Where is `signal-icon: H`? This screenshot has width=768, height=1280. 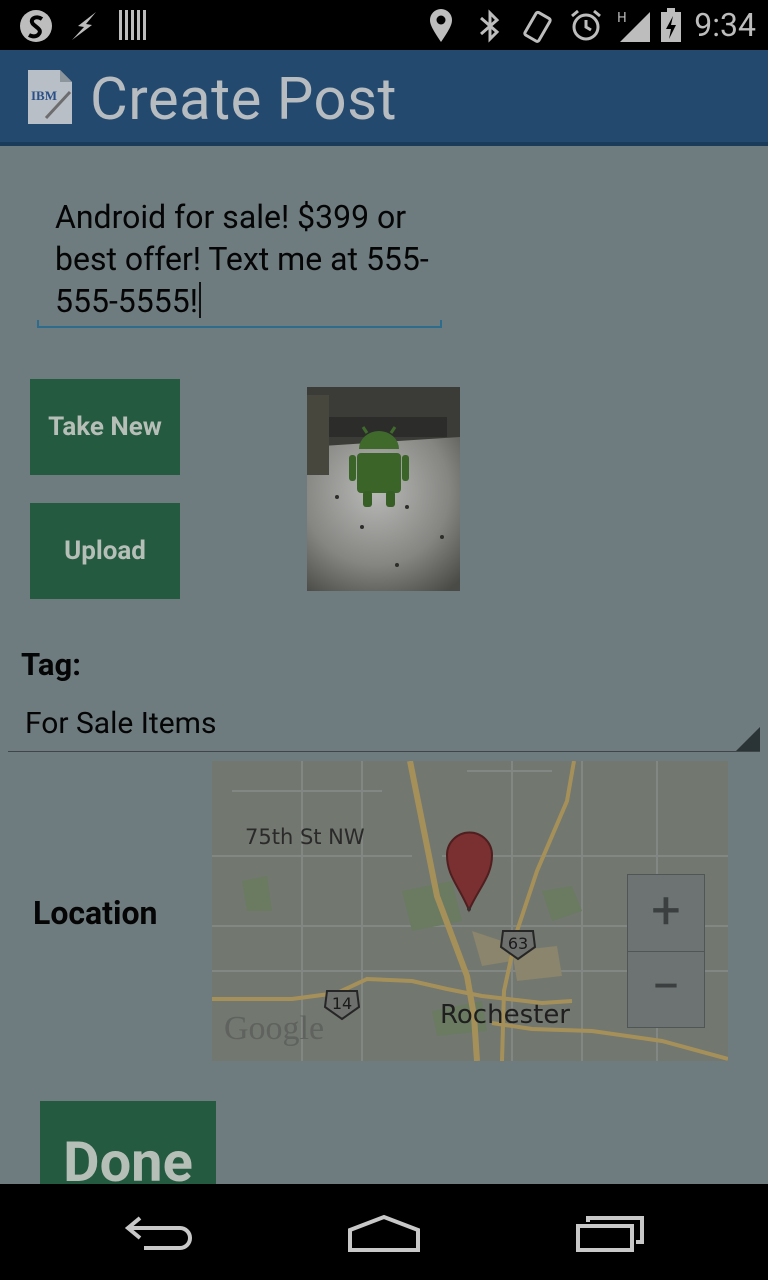
signal-icon: H is located at coordinates (633, 26).